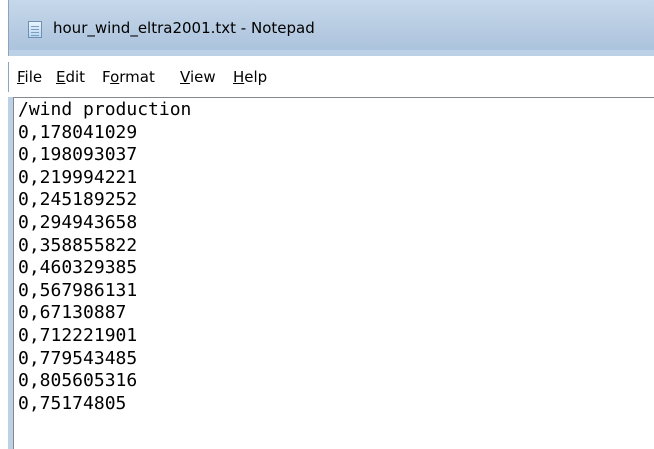  Describe the element at coordinates (331, 77) in the screenshot. I see `menu-bar: File Edit Format View Help` at that location.